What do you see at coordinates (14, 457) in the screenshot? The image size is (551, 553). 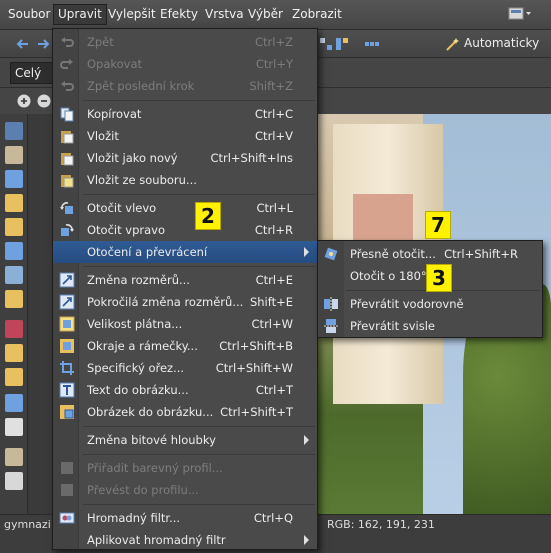 I see `pencil-tool-icon` at bounding box center [14, 457].